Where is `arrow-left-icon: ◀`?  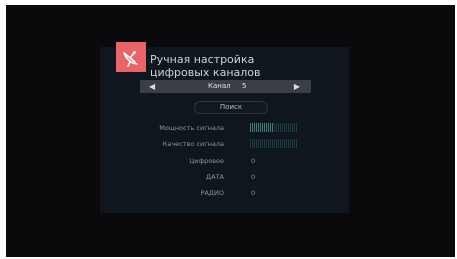 arrow-left-icon: ◀ is located at coordinates (152, 86).